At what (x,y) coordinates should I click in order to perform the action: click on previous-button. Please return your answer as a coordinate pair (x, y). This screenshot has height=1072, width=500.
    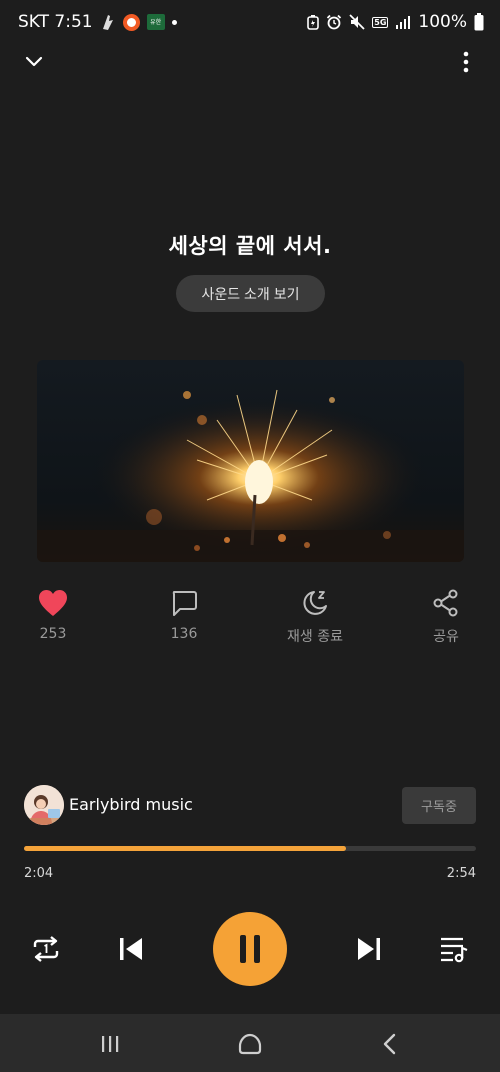
    Looking at the image, I should click on (131, 949).